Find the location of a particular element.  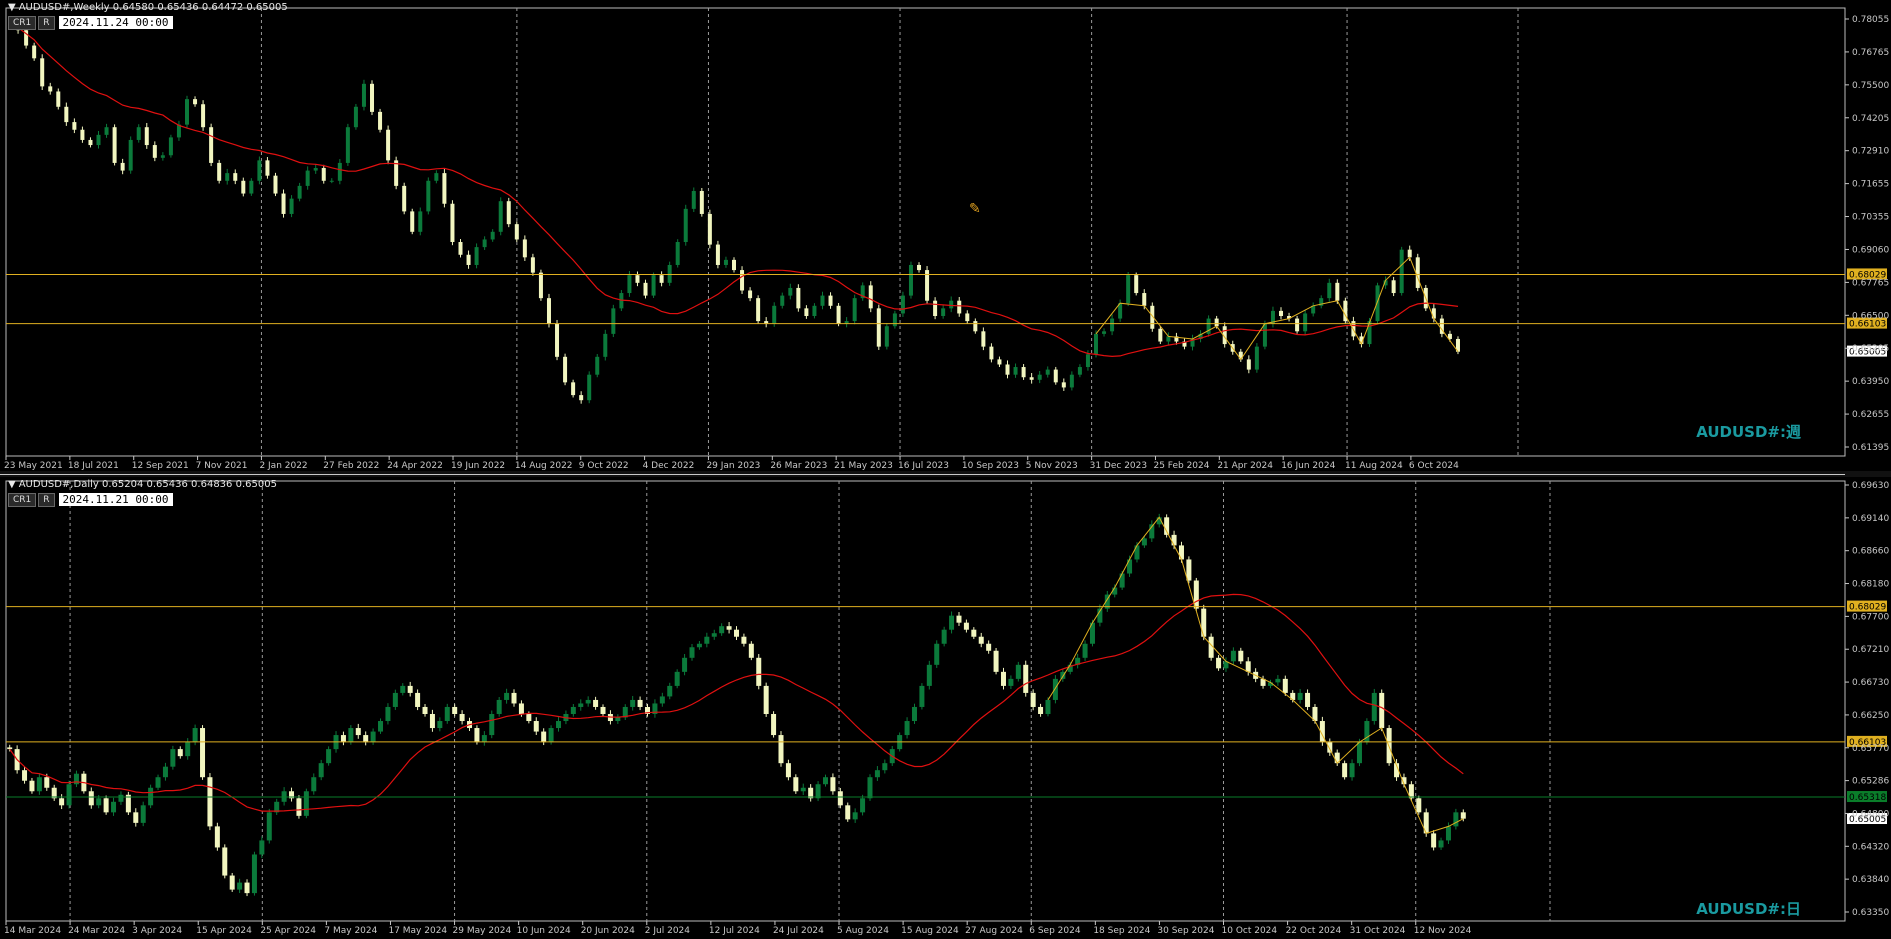

x-tick-label: 4 Dec 2022 is located at coordinates (669, 466).